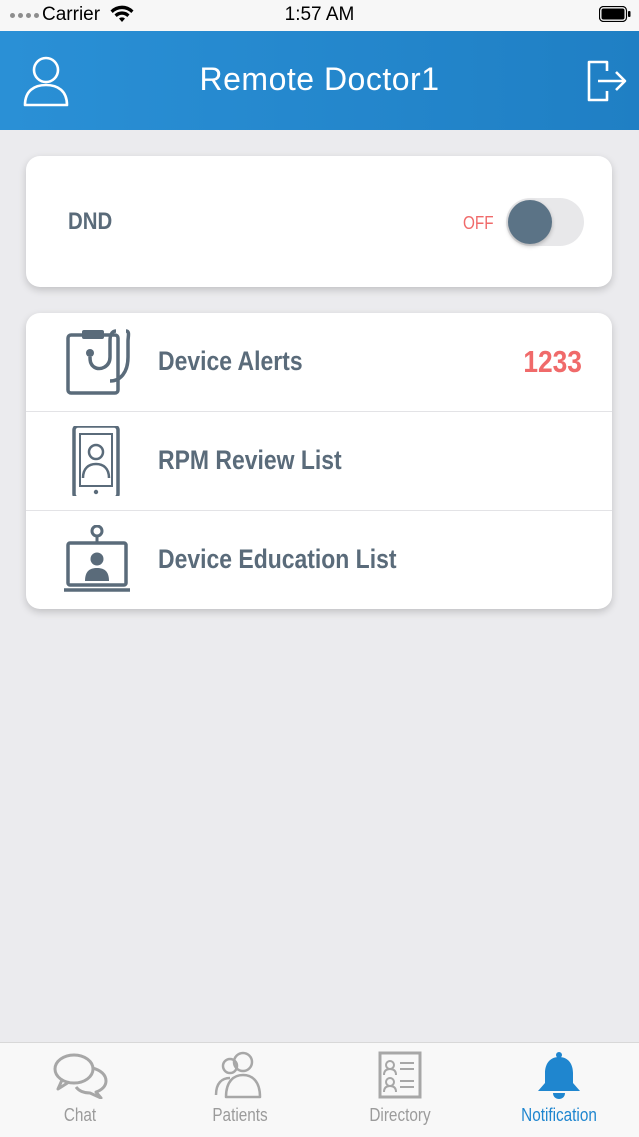 The width and height of the screenshot is (639, 1137). I want to click on bell-icon, so click(559, 1075).